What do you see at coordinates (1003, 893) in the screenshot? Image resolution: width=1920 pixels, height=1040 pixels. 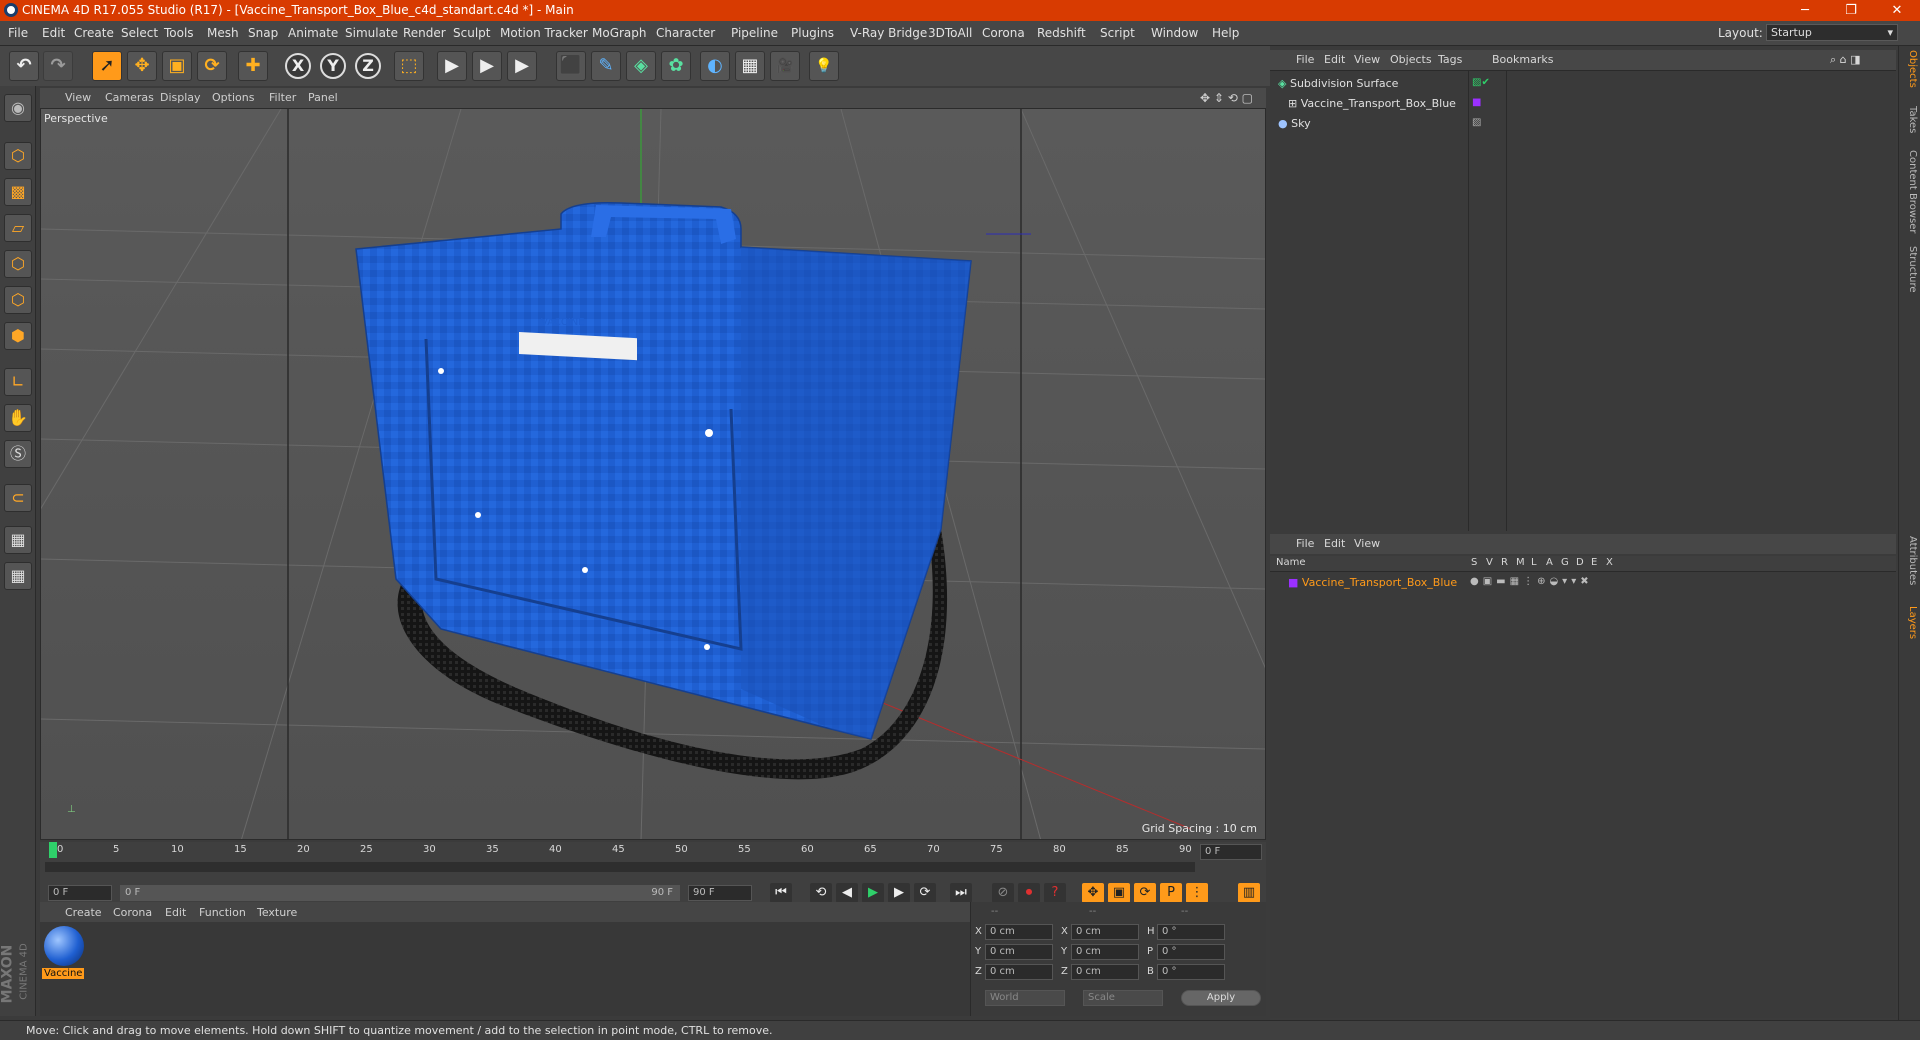 I see `motion-record-icon: ⊘` at bounding box center [1003, 893].